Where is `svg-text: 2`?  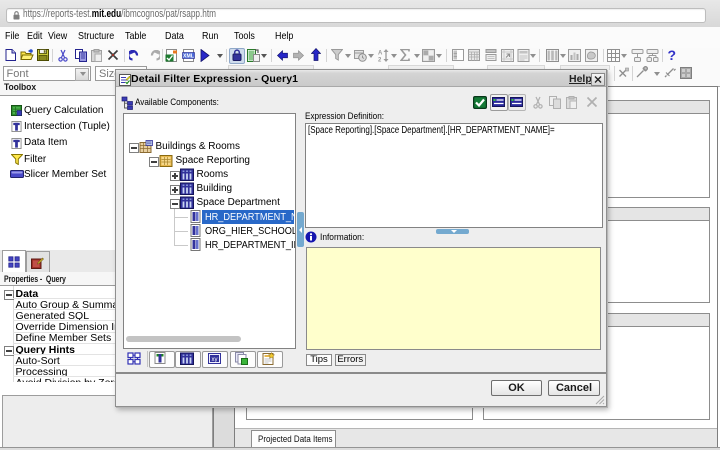
svg-text: 2 is located at coordinates (380, 59).